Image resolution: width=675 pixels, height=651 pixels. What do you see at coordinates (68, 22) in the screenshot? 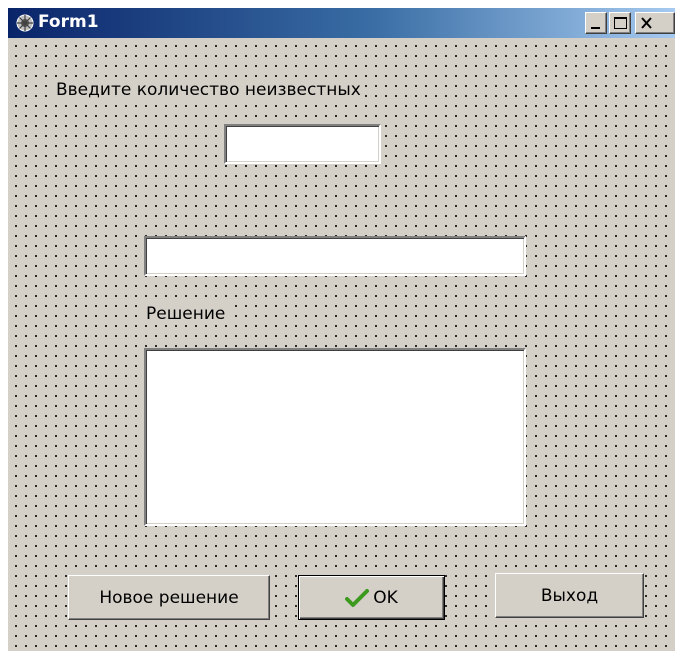
I see `window-title: Form1` at bounding box center [68, 22].